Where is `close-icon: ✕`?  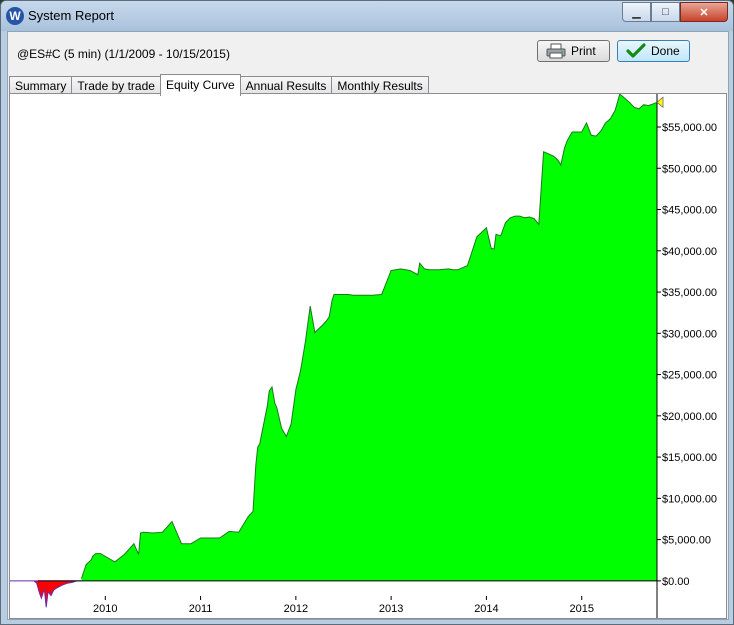 close-icon: ✕ is located at coordinates (704, 12).